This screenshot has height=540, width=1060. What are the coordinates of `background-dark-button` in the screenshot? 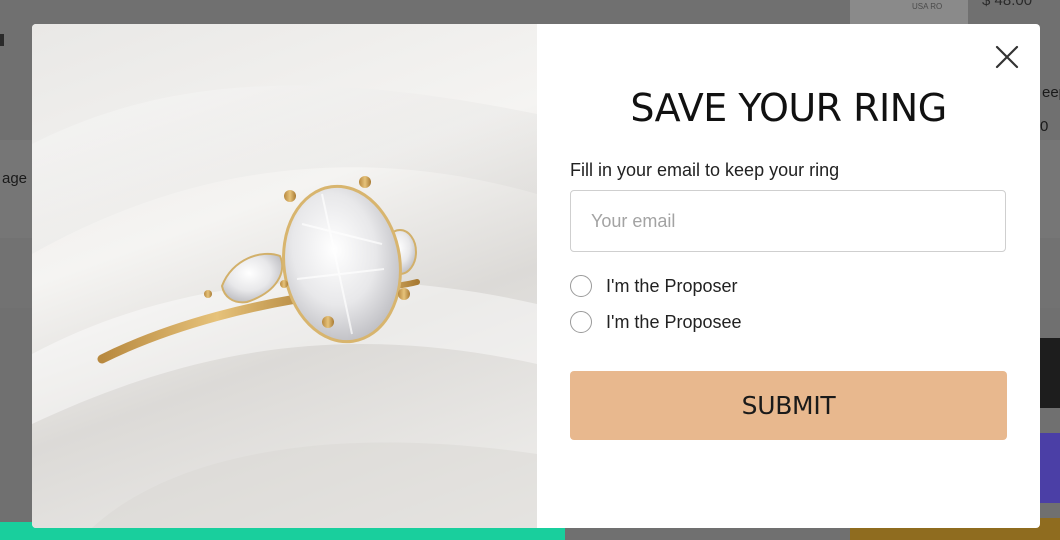 It's located at (1050, 373).